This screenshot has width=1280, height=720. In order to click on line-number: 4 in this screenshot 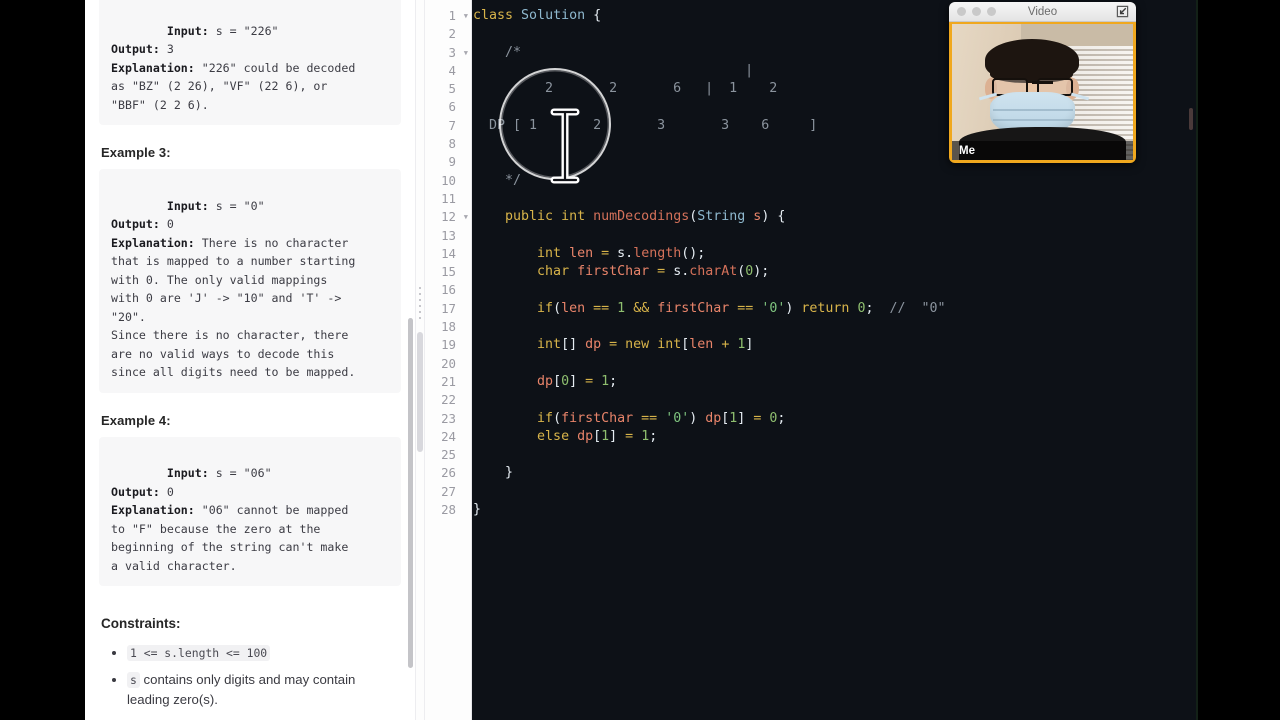, I will do `click(448, 71)`.